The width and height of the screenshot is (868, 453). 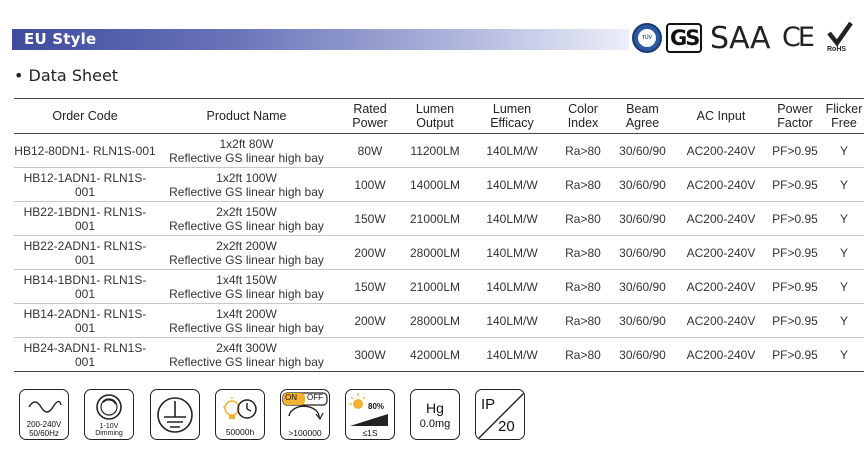 I want to click on cell-power: 300W, so click(x=370, y=354).